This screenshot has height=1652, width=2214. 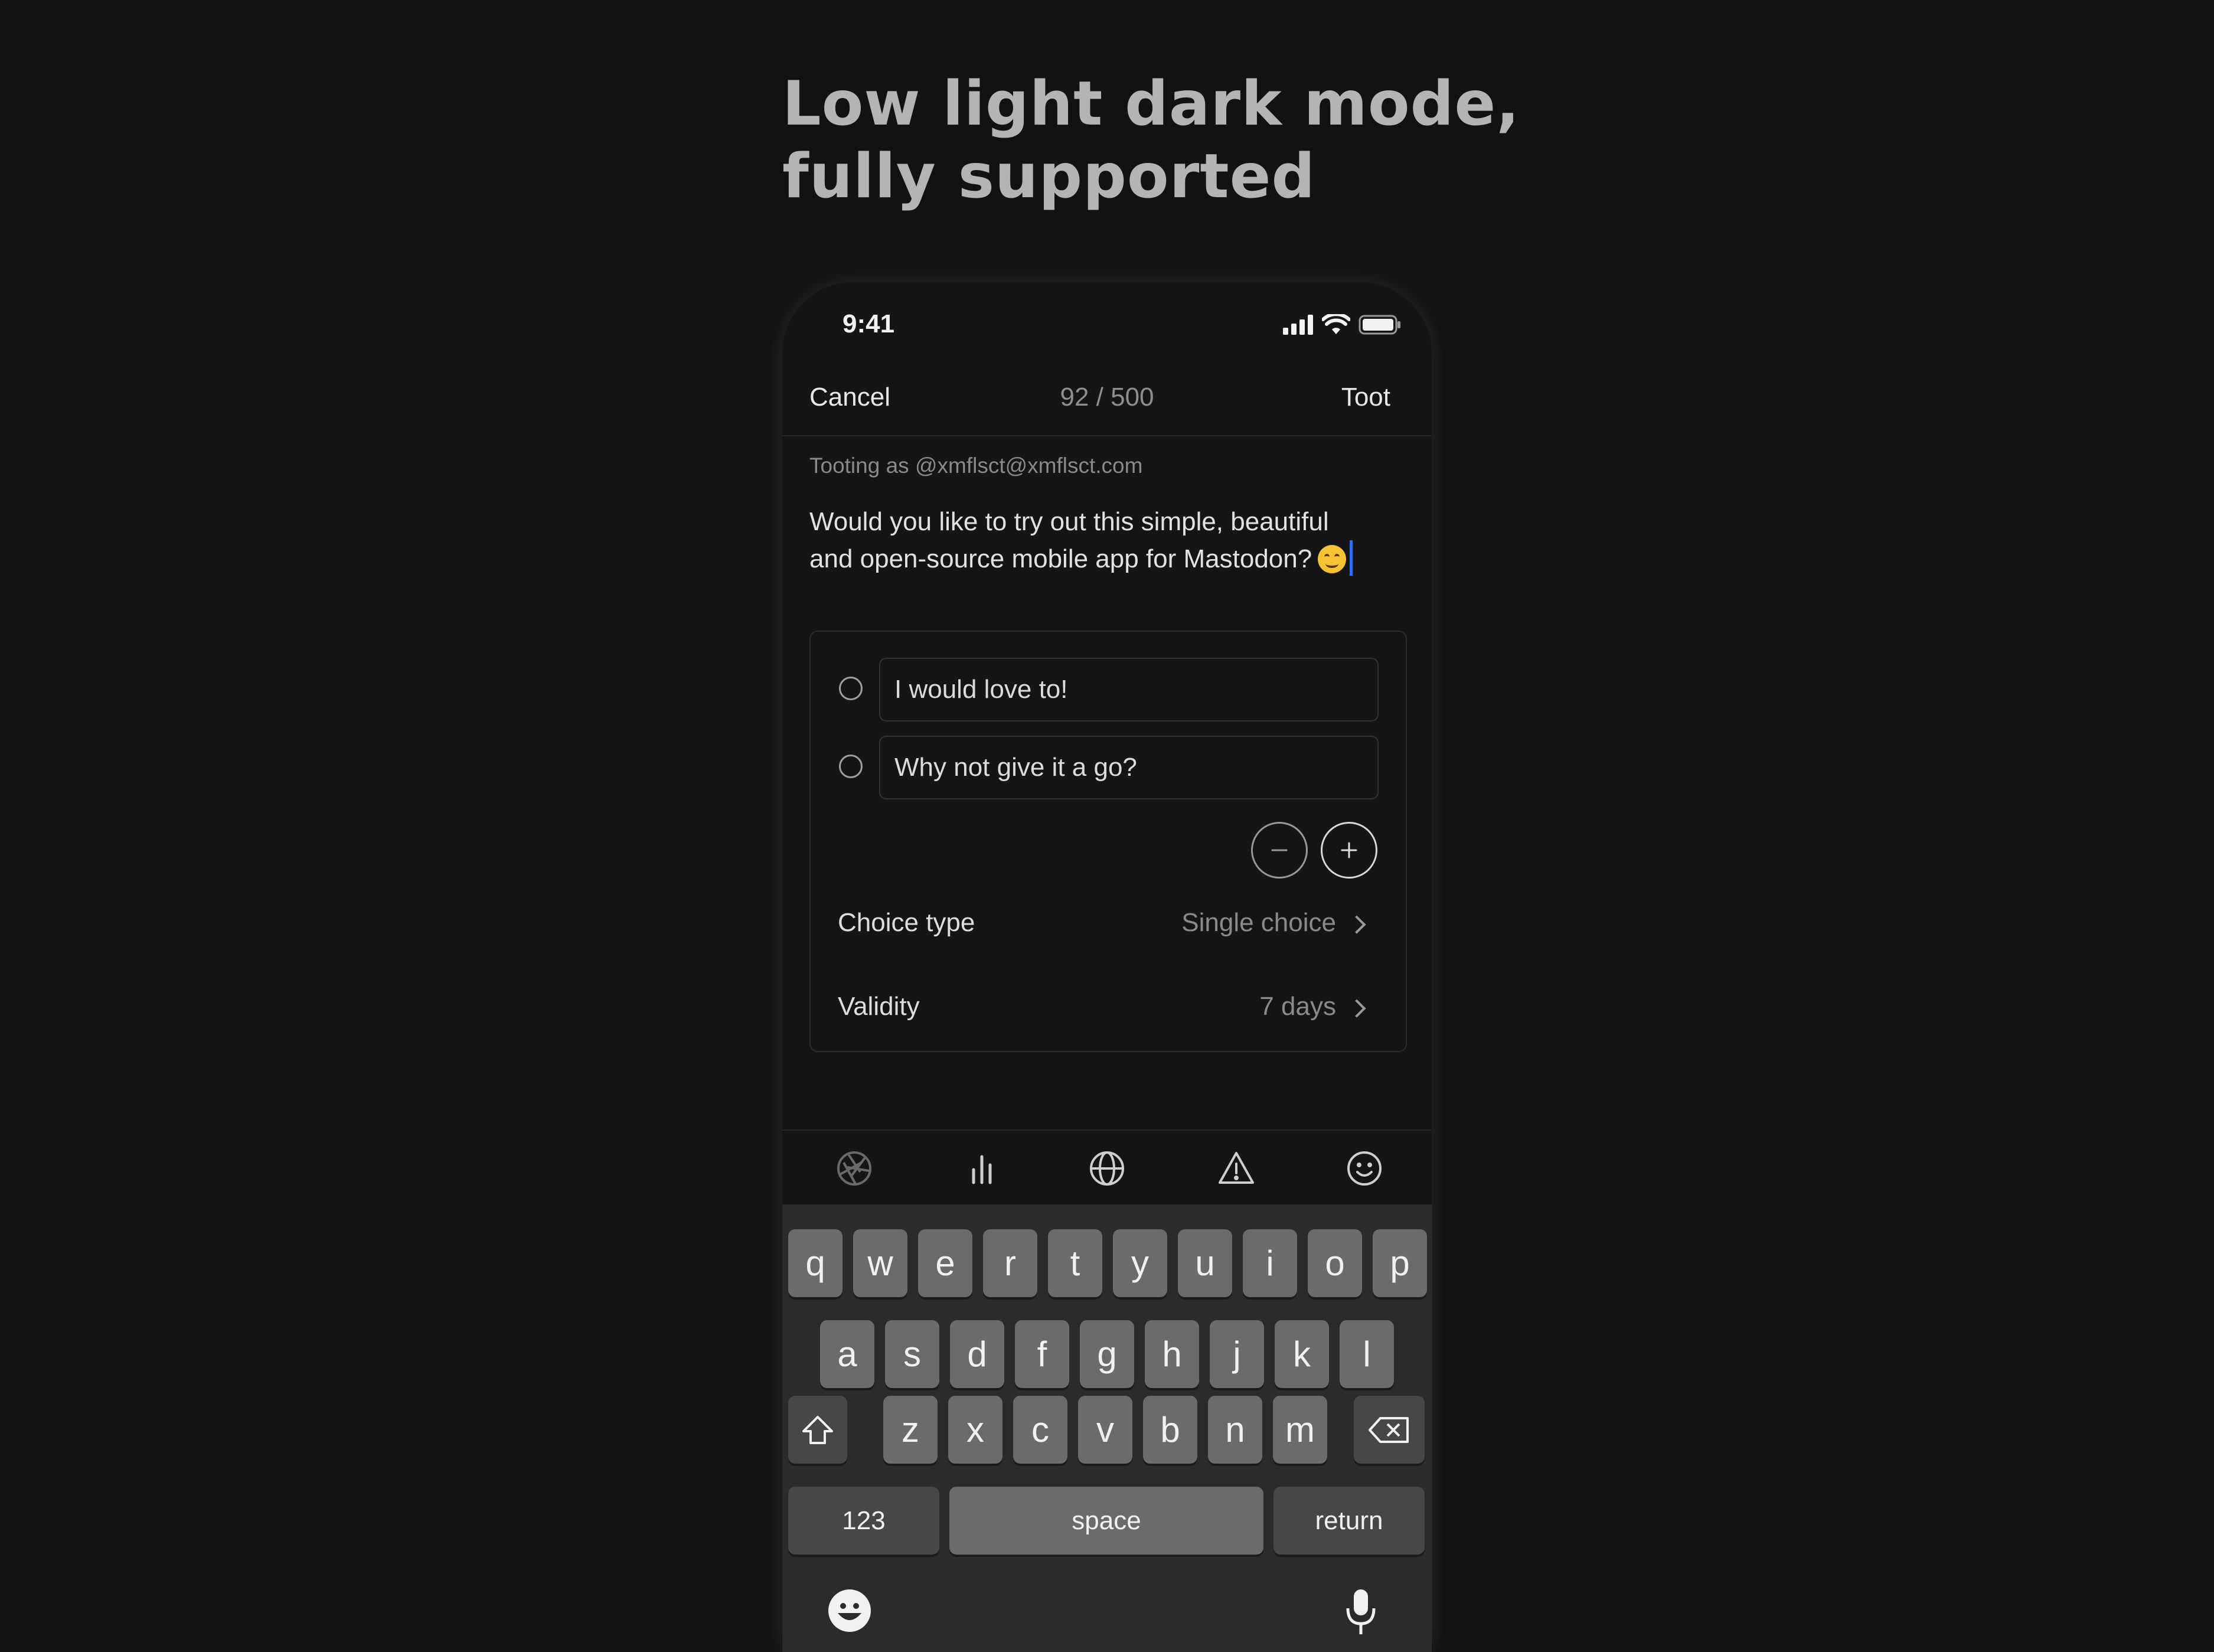 What do you see at coordinates (864, 1521) in the screenshot?
I see `numbers-key: 123` at bounding box center [864, 1521].